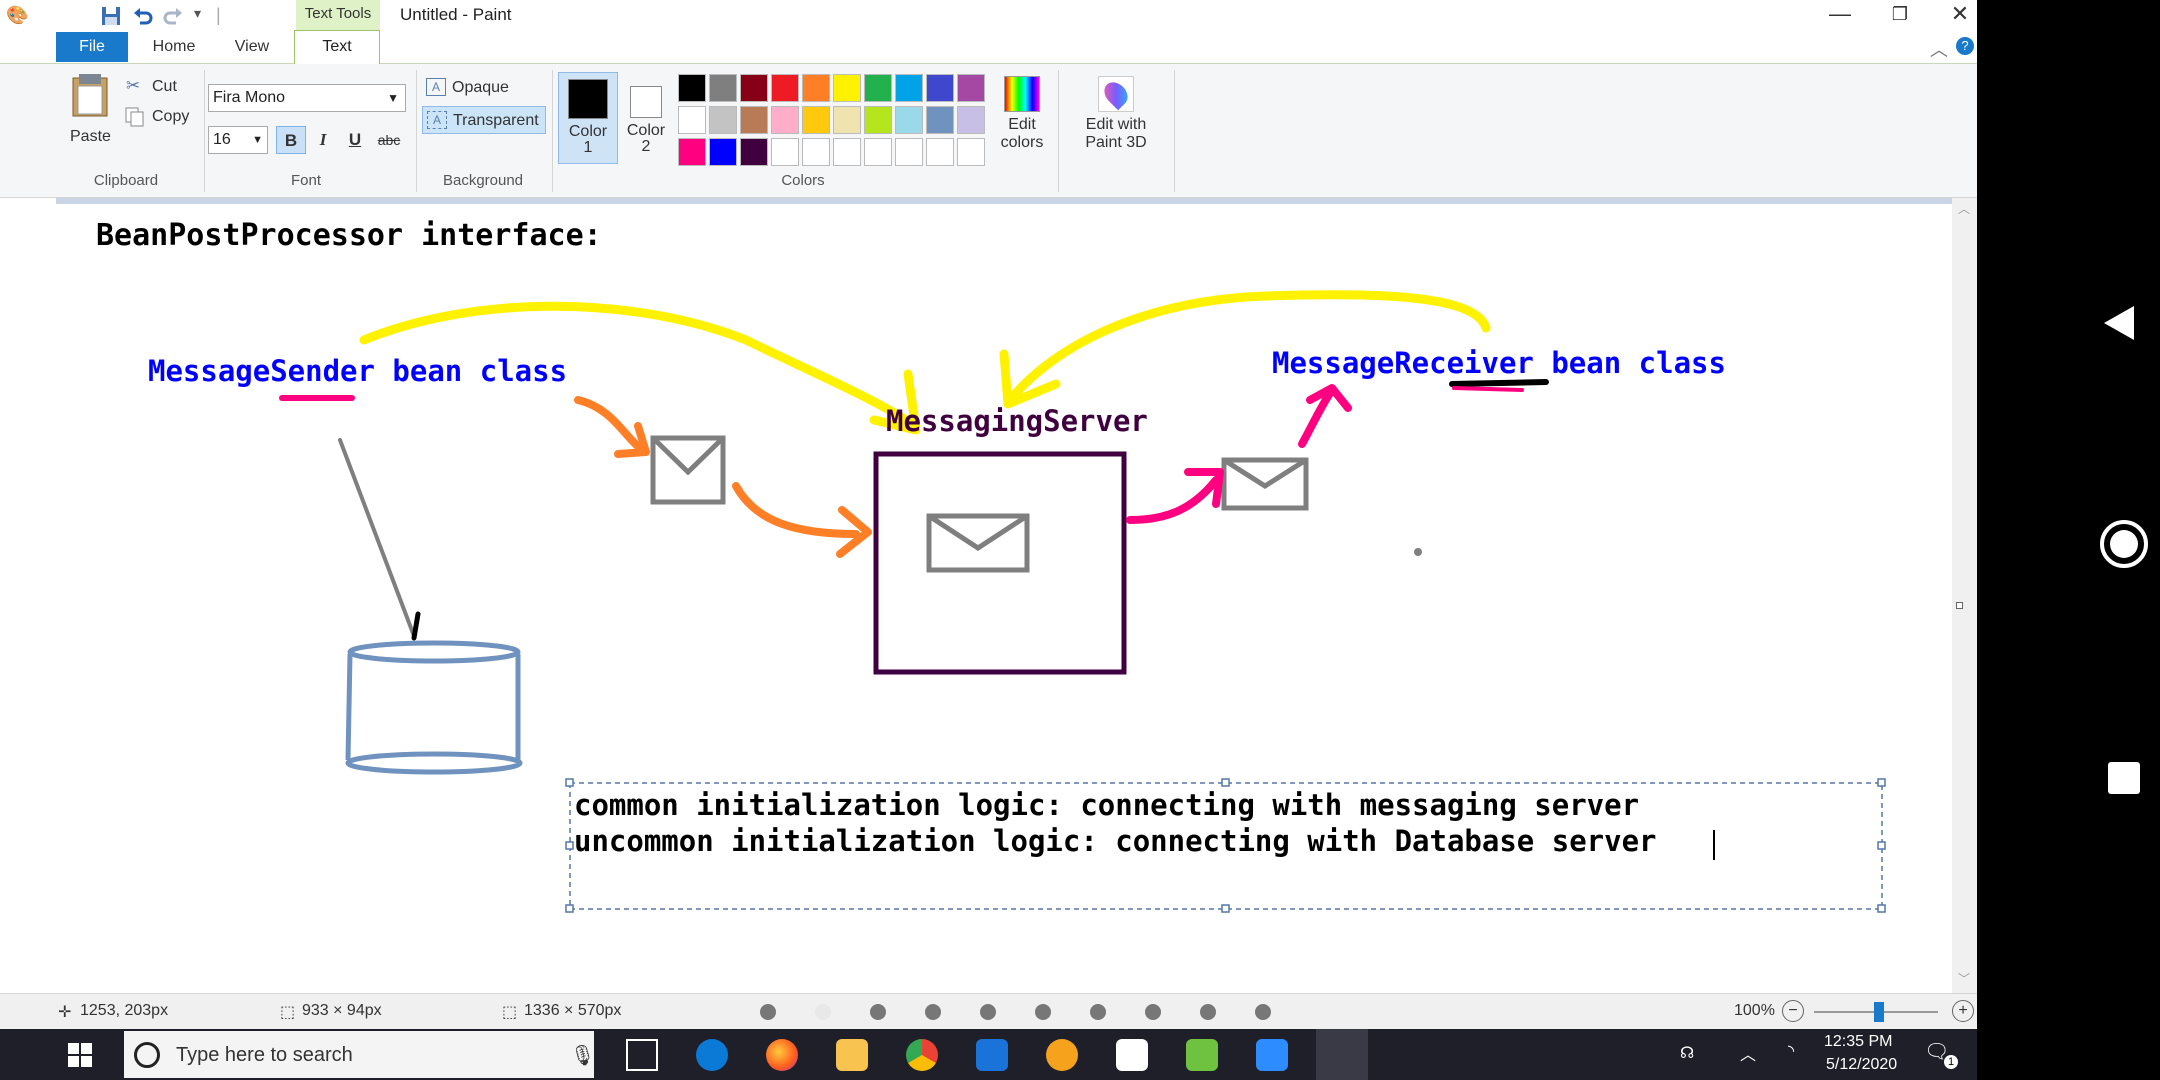 This screenshot has height=1080, width=2160. What do you see at coordinates (80, 1055) in the screenshot?
I see `windows-start-icon` at bounding box center [80, 1055].